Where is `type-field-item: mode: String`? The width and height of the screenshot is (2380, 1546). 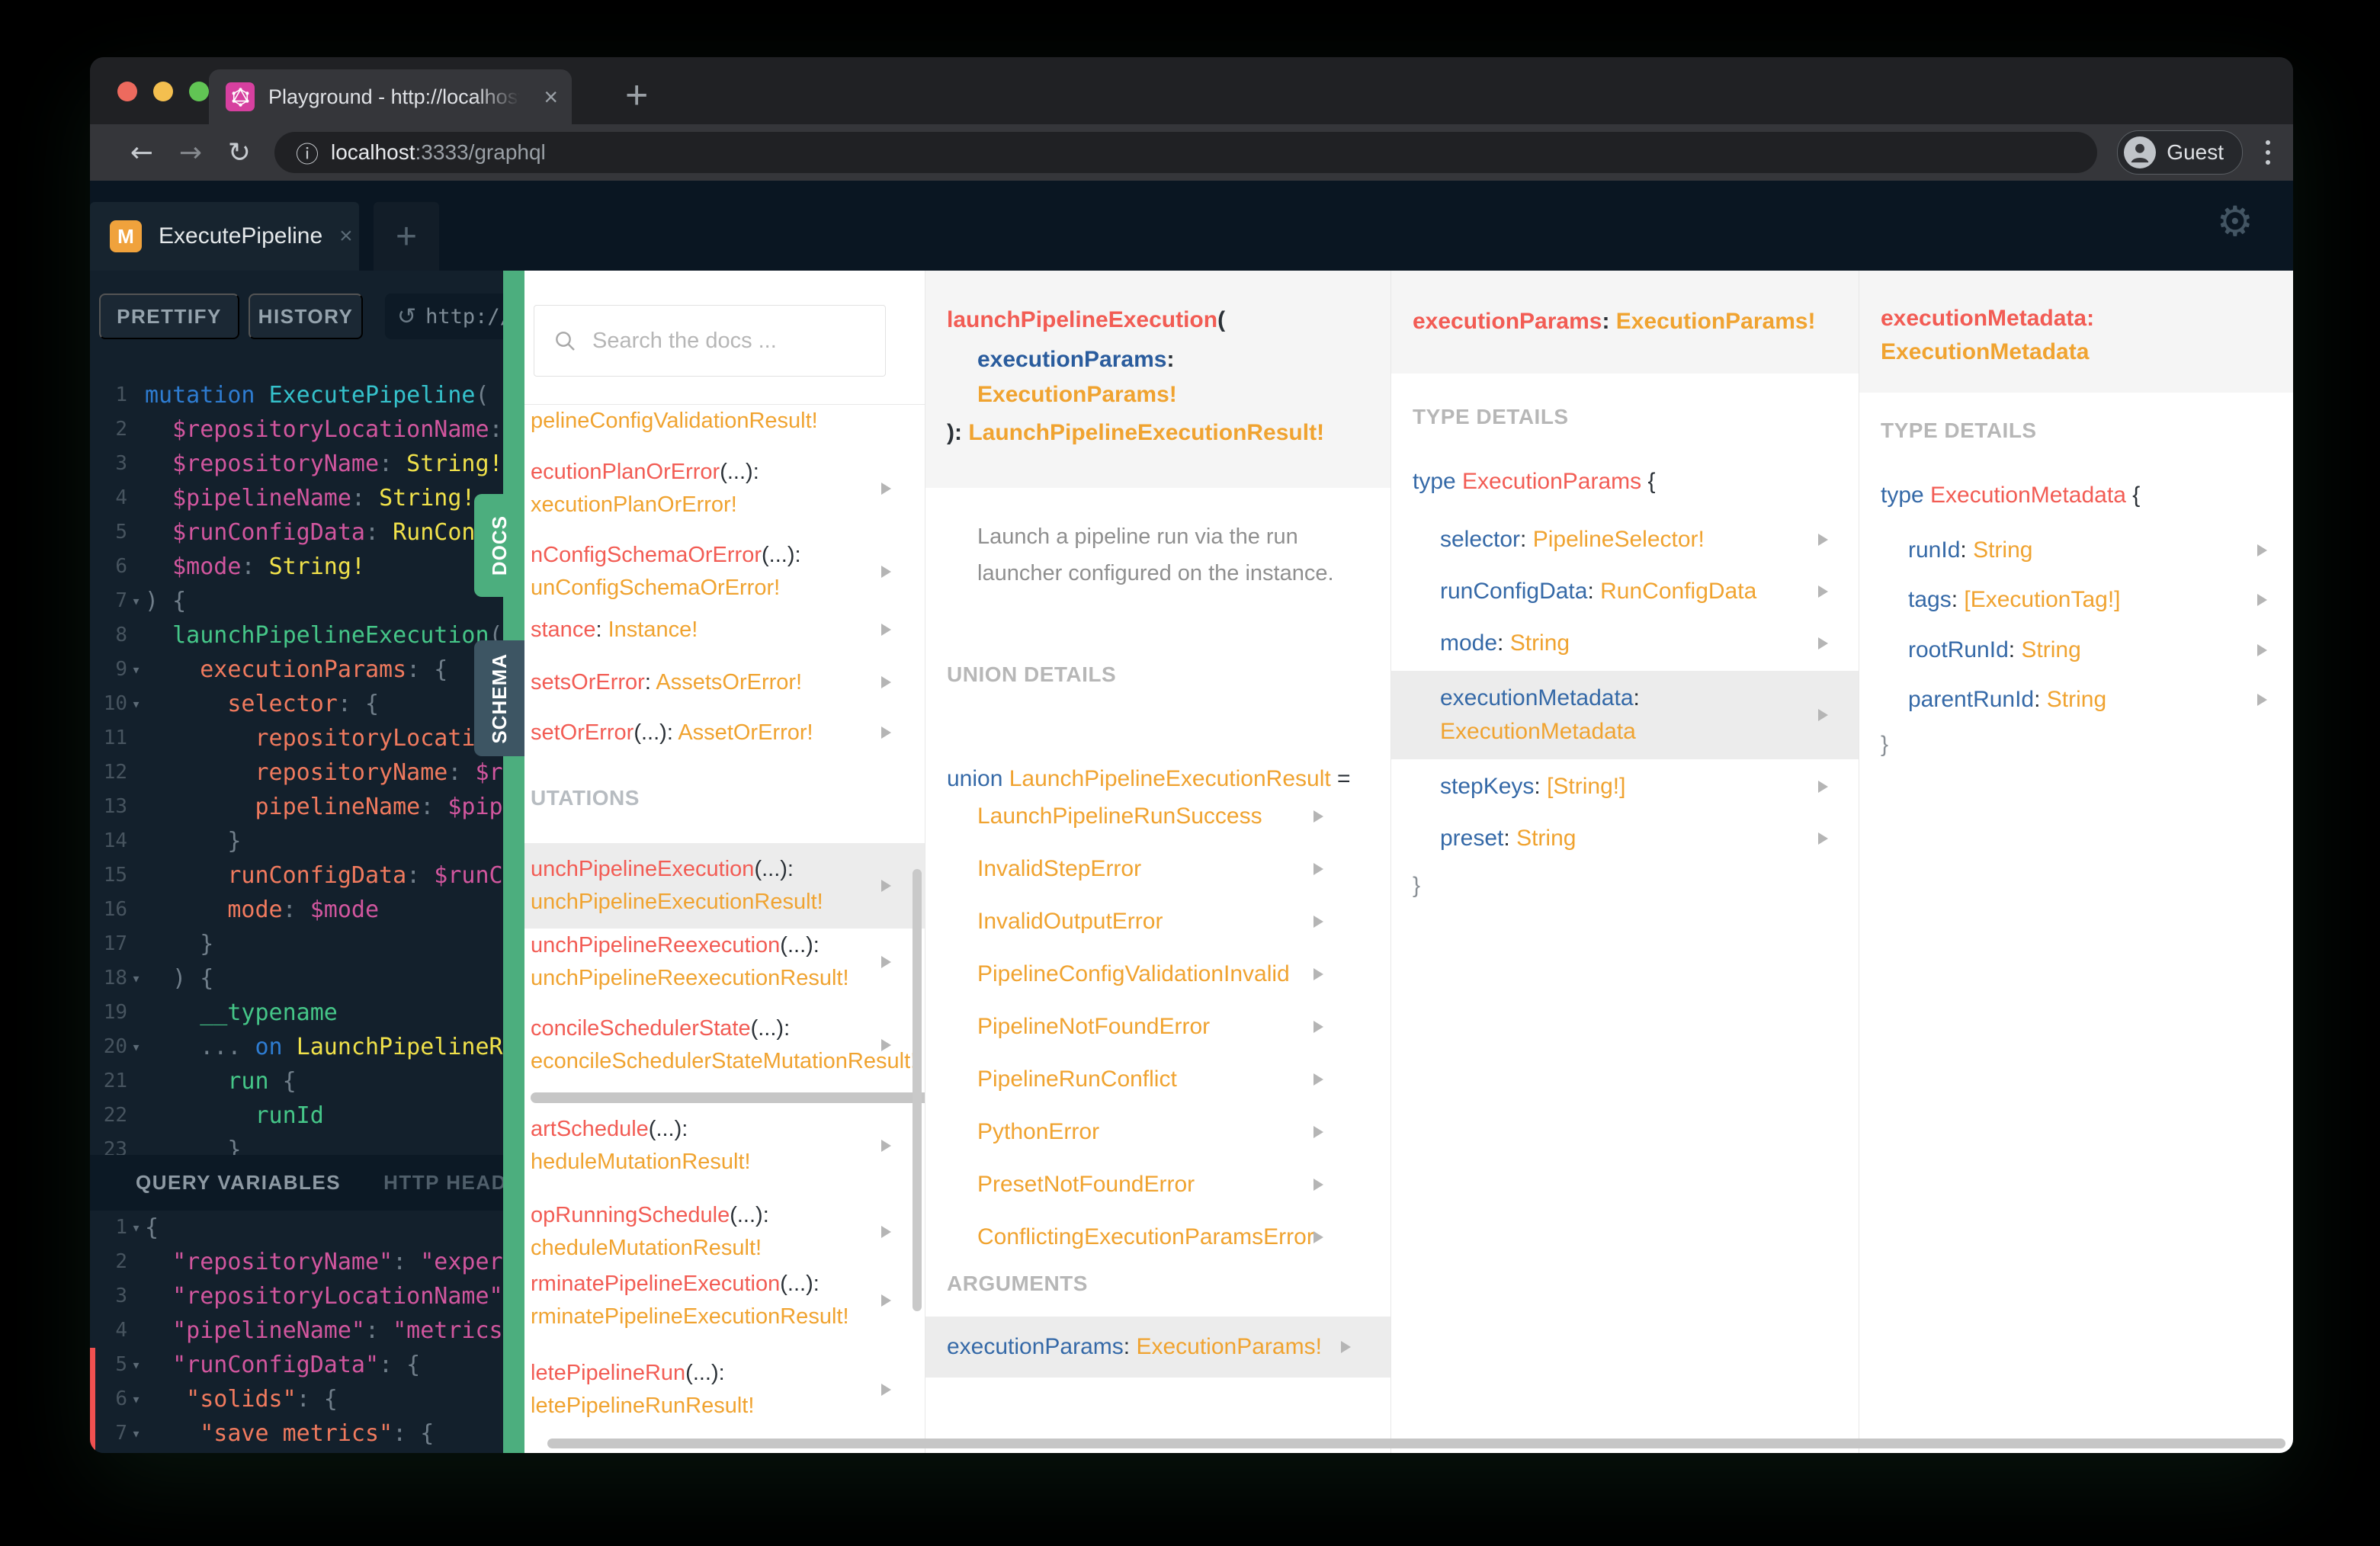 type-field-item: mode: String is located at coordinates (1649, 643).